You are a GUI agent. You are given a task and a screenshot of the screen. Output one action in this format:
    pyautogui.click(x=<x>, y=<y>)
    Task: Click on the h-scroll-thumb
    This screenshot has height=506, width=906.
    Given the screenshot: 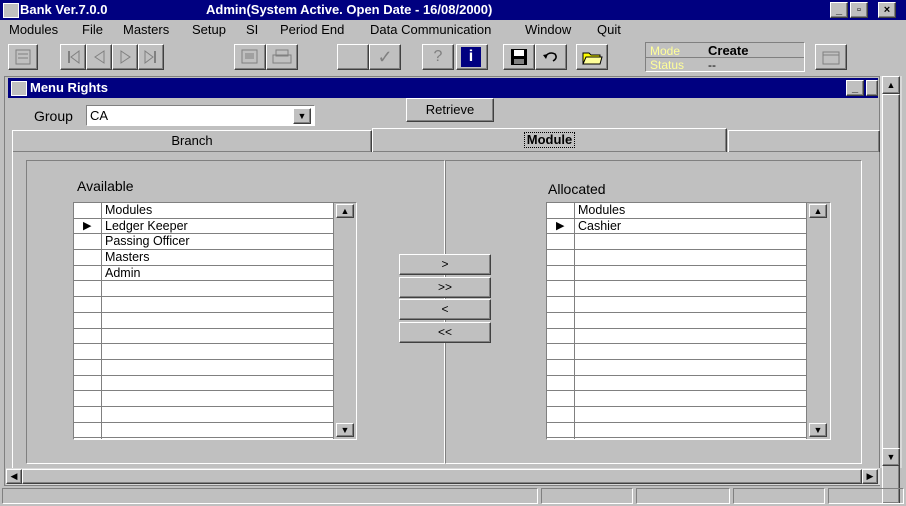 What is the action you would take?
    pyautogui.click(x=442, y=476)
    